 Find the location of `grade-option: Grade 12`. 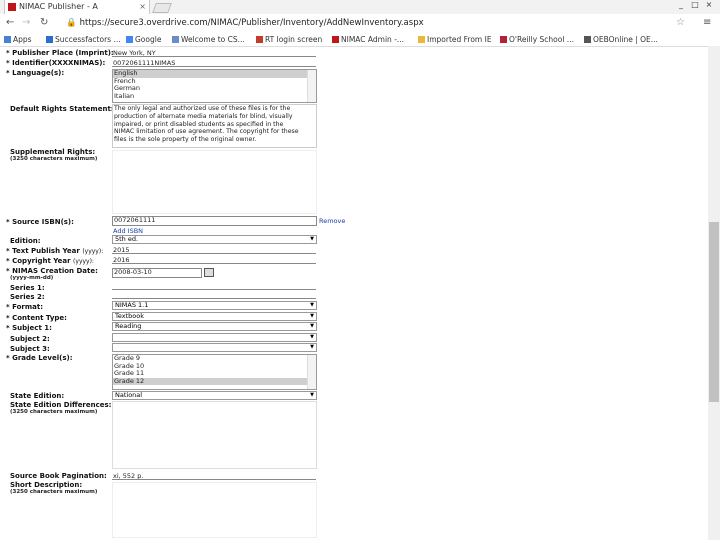

grade-option: Grade 12 is located at coordinates (214, 381).